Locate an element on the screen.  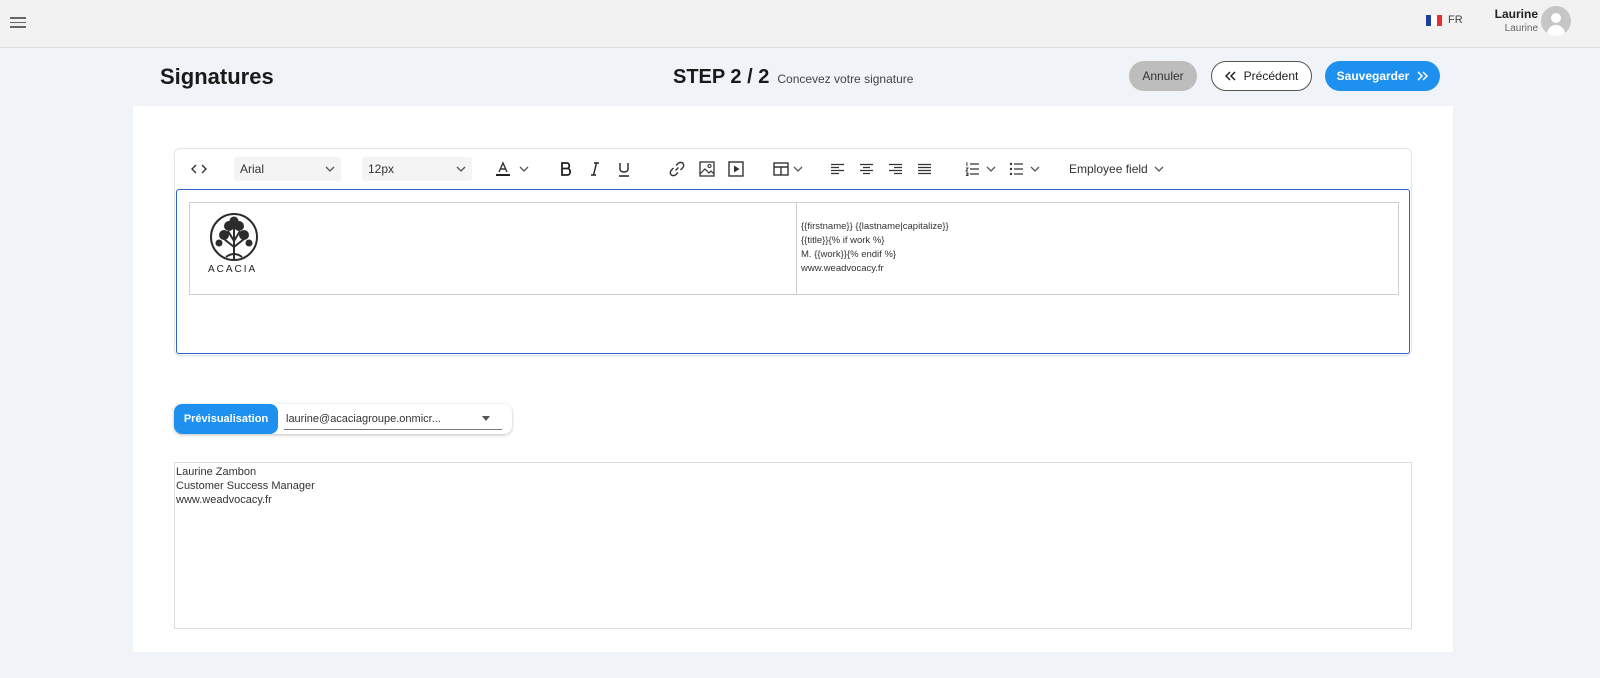
align-right-icon is located at coordinates (895, 169).